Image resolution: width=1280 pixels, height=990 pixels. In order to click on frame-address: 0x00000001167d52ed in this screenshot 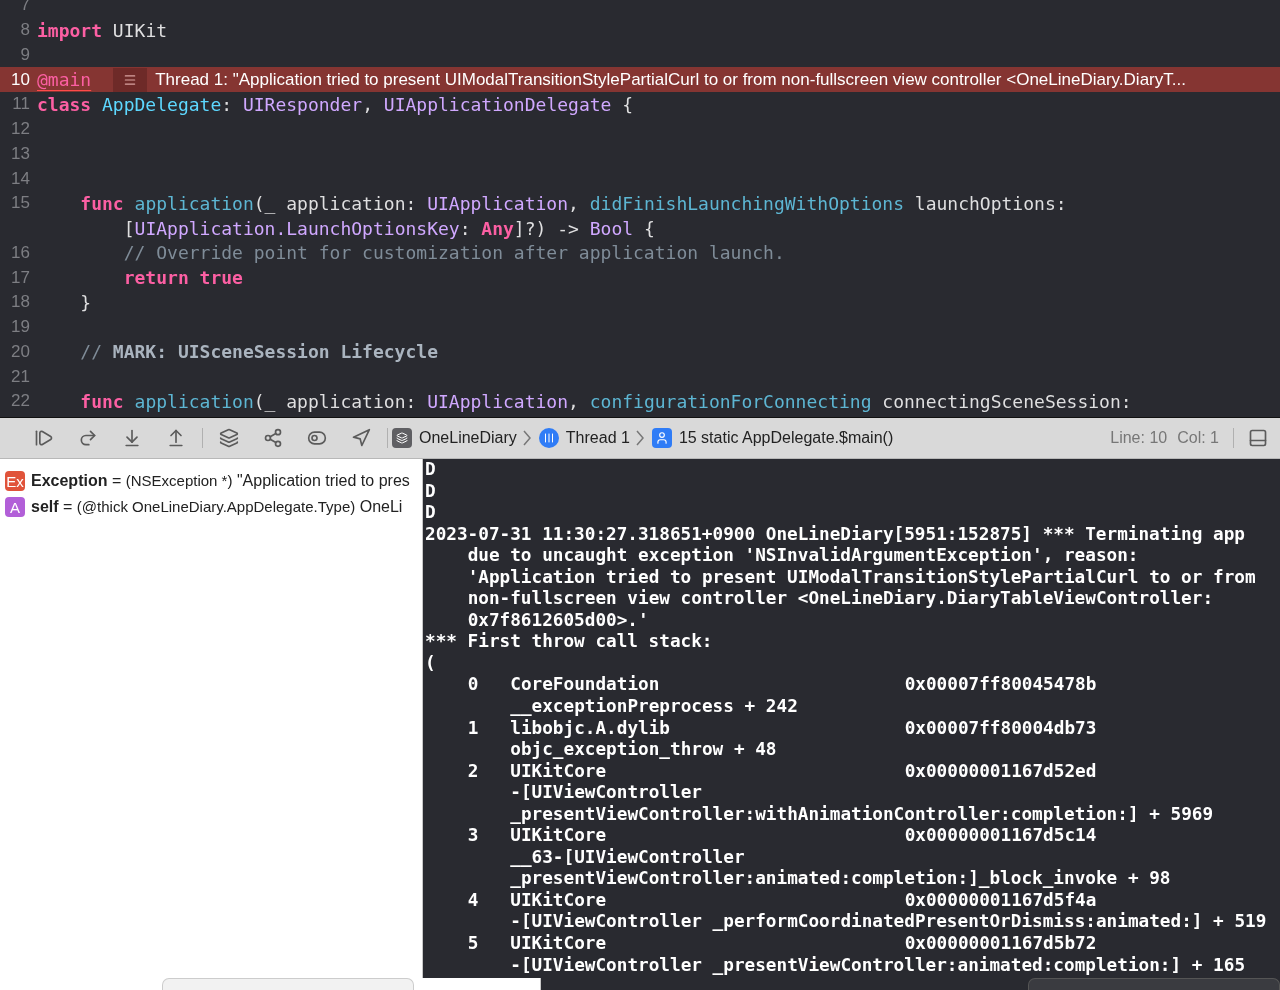, I will do `click(1000, 771)`.